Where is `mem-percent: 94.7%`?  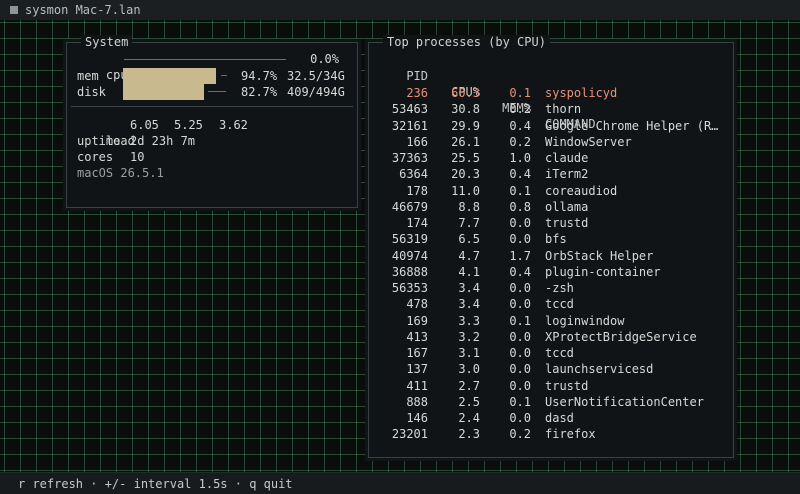 mem-percent: 94.7% is located at coordinates (259, 76).